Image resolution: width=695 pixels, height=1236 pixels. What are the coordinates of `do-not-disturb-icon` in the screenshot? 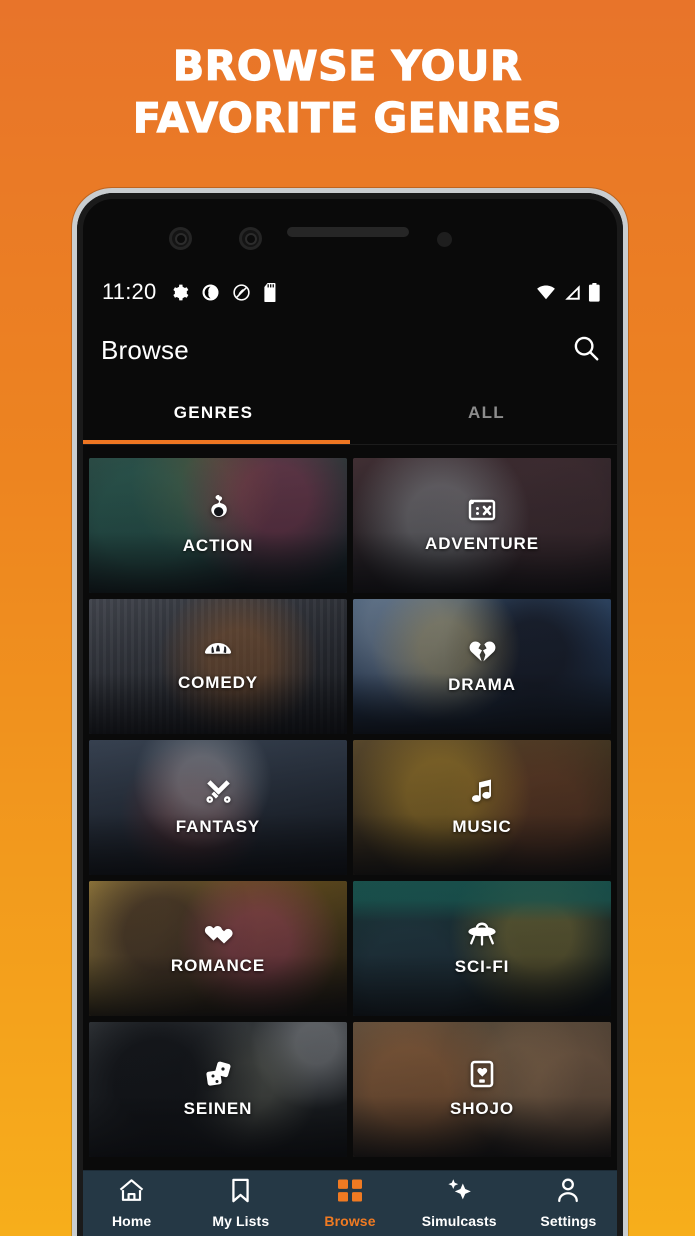 It's located at (242, 292).